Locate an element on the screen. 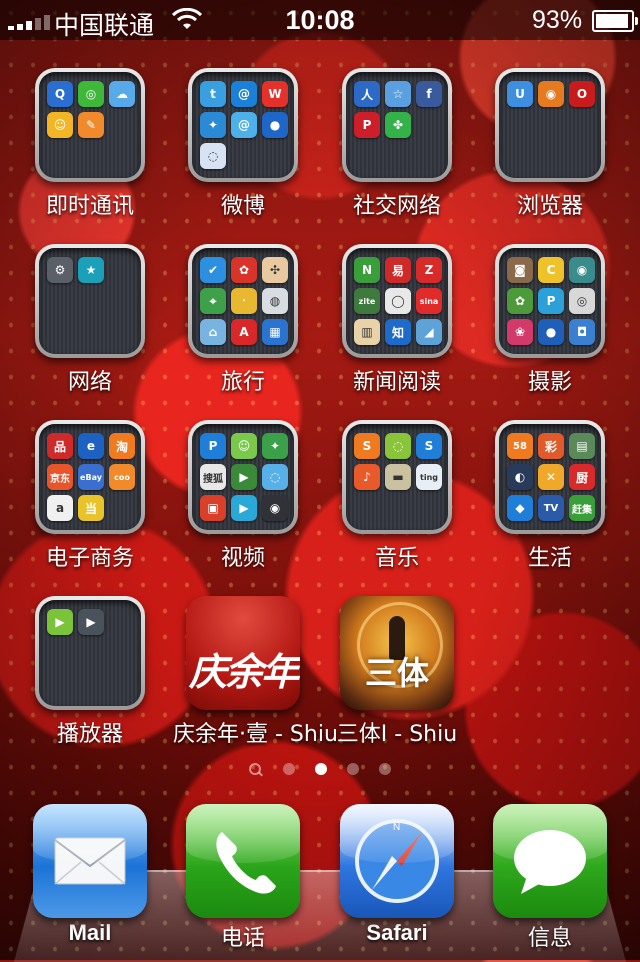  qingyunian-app-icon: 庆余年 is located at coordinates (243, 653).